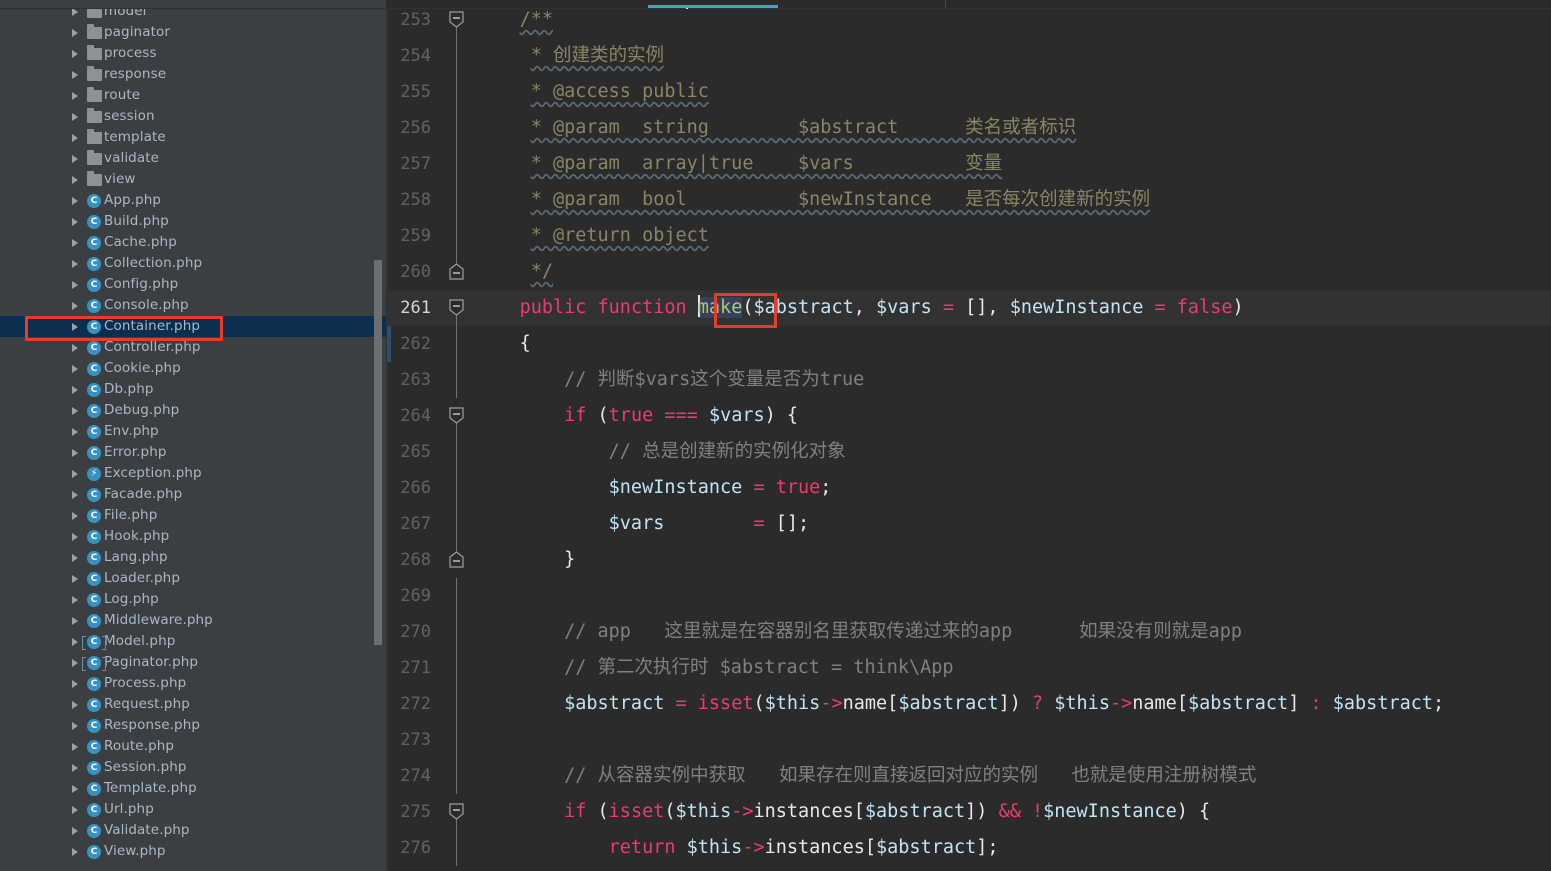 The width and height of the screenshot is (1551, 871). What do you see at coordinates (1013, 236) in the screenshot?
I see `code-text: * @return object` at bounding box center [1013, 236].